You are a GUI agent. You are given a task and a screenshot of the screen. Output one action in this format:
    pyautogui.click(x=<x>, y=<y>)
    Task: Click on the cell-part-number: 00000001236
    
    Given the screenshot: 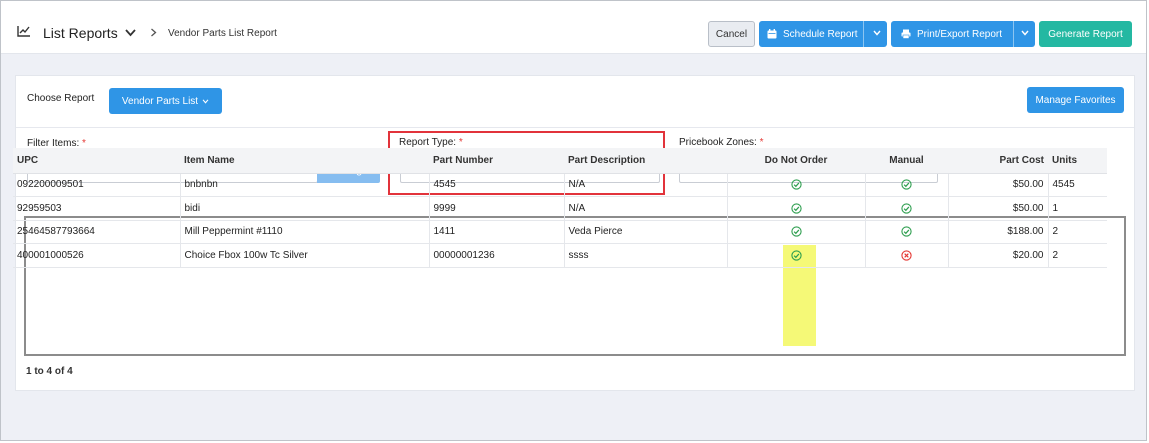 What is the action you would take?
    pyautogui.click(x=497, y=255)
    